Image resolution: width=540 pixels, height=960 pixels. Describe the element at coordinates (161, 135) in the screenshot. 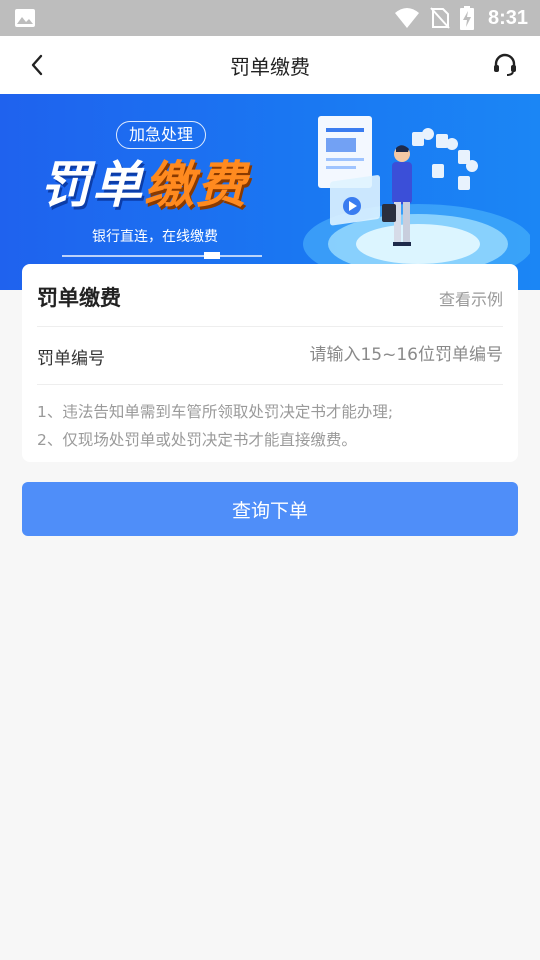

I see `banner-tag: 加急处理` at that location.